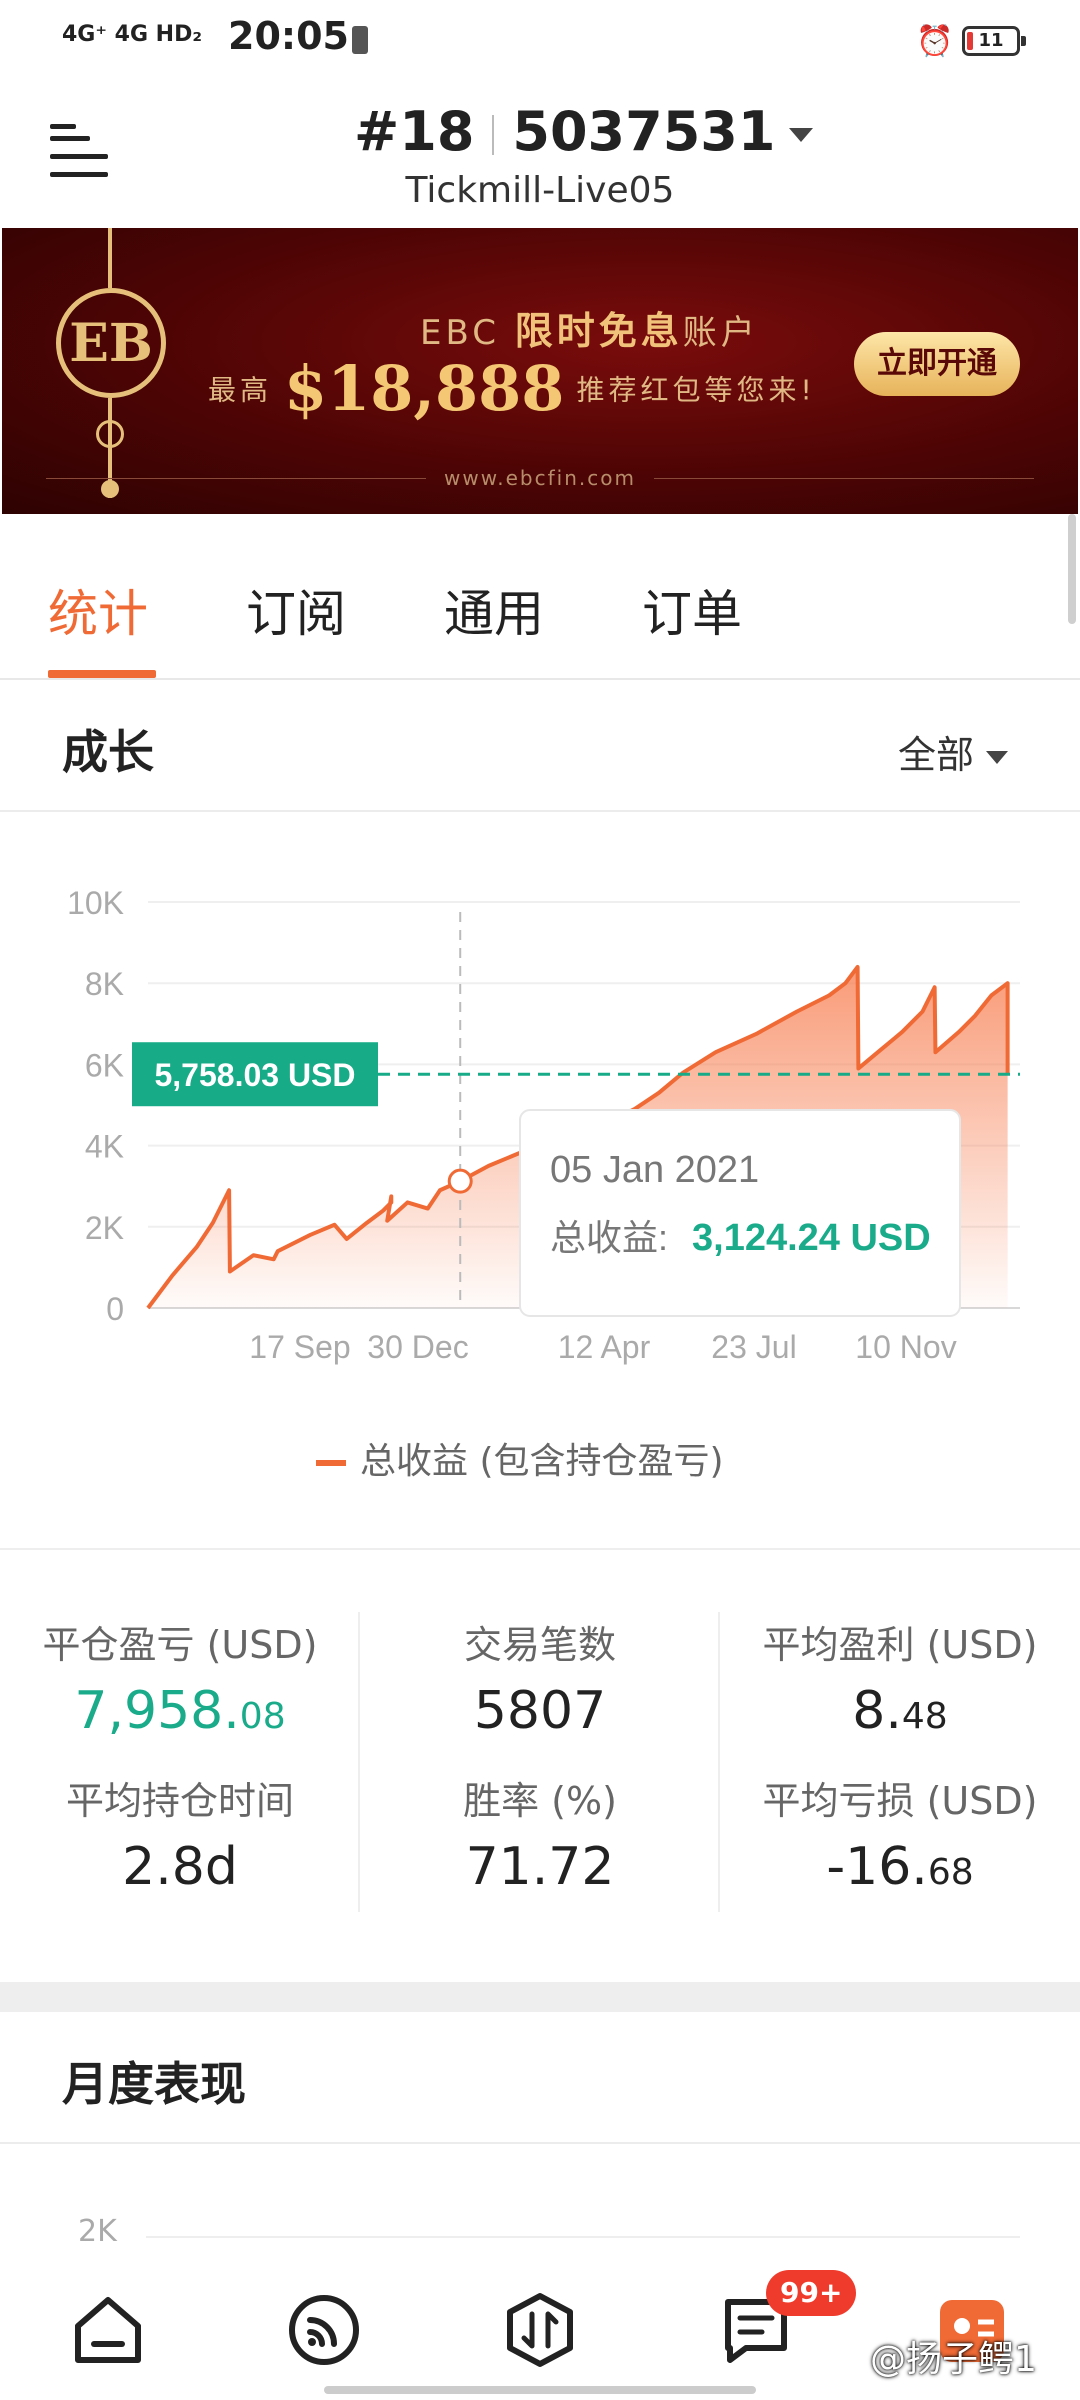 This screenshot has height=2400, width=1080. Describe the element at coordinates (111, 343) in the screenshot. I see `ebc-logo-icon: EB` at that location.